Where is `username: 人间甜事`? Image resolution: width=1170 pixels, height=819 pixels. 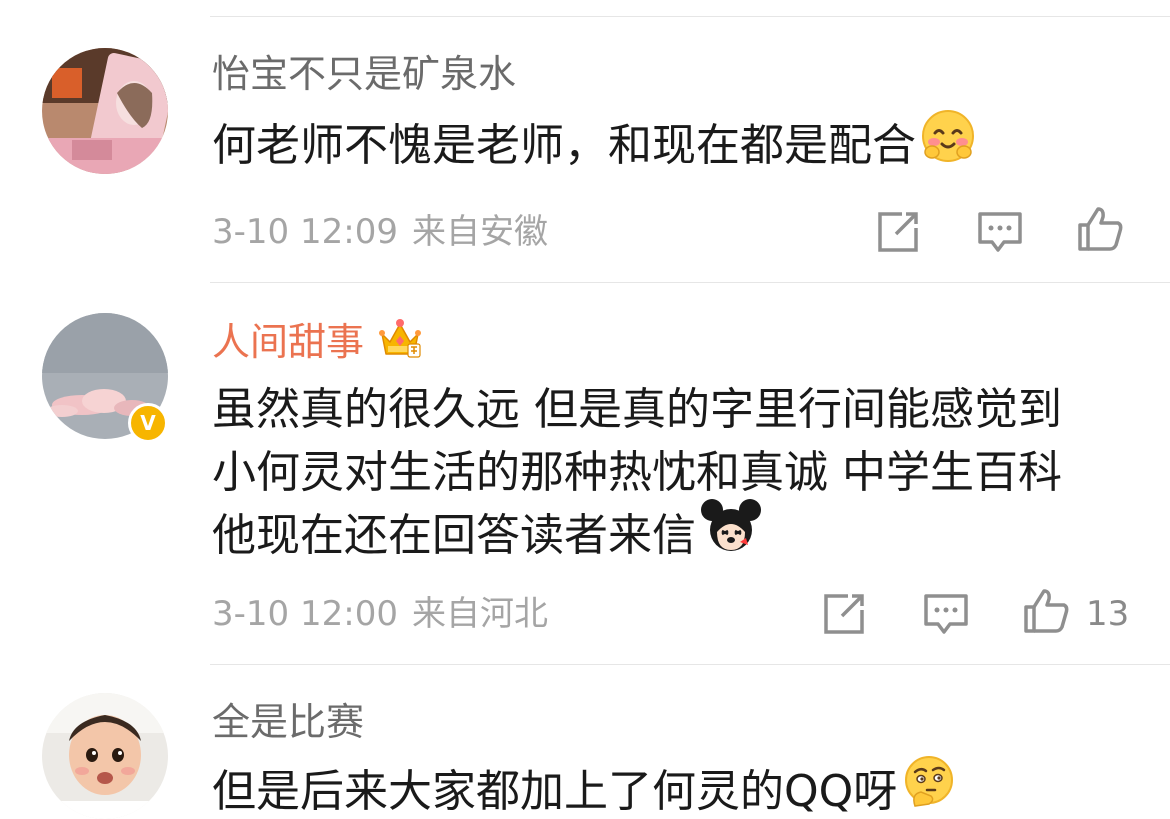
username: 人间甜事 is located at coordinates (317, 343).